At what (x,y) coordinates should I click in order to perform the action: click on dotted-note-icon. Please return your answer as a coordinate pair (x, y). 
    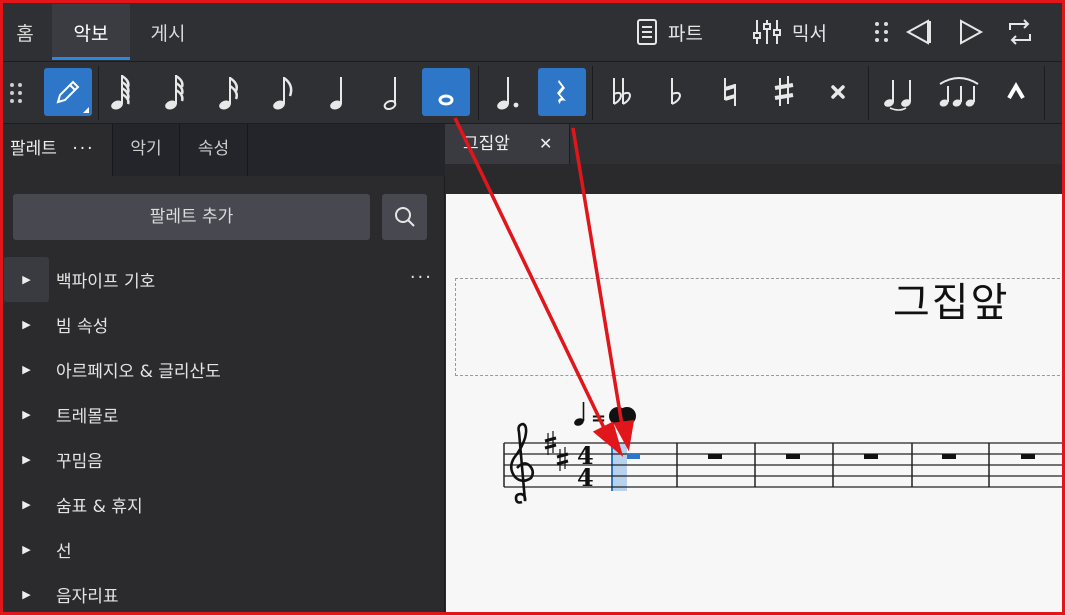
    Looking at the image, I should click on (508, 93).